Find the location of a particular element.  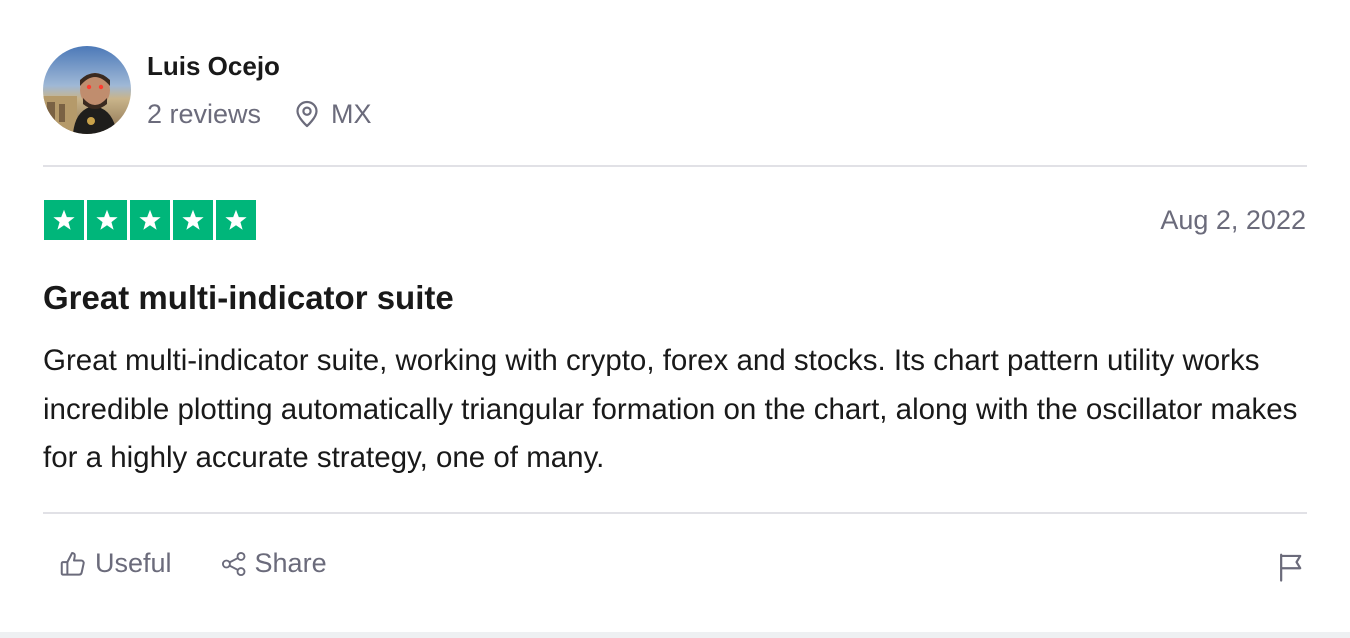

share-button: Share is located at coordinates (273, 563).